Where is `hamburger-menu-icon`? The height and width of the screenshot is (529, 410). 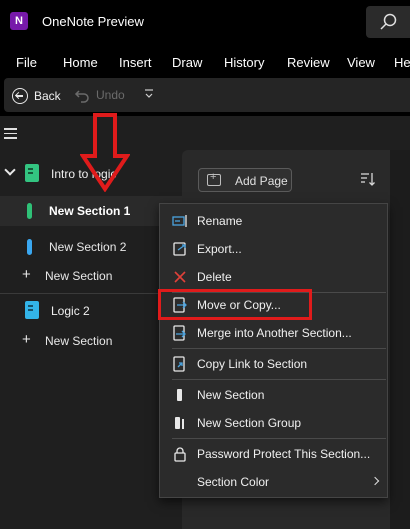 hamburger-menu-icon is located at coordinates (10, 135).